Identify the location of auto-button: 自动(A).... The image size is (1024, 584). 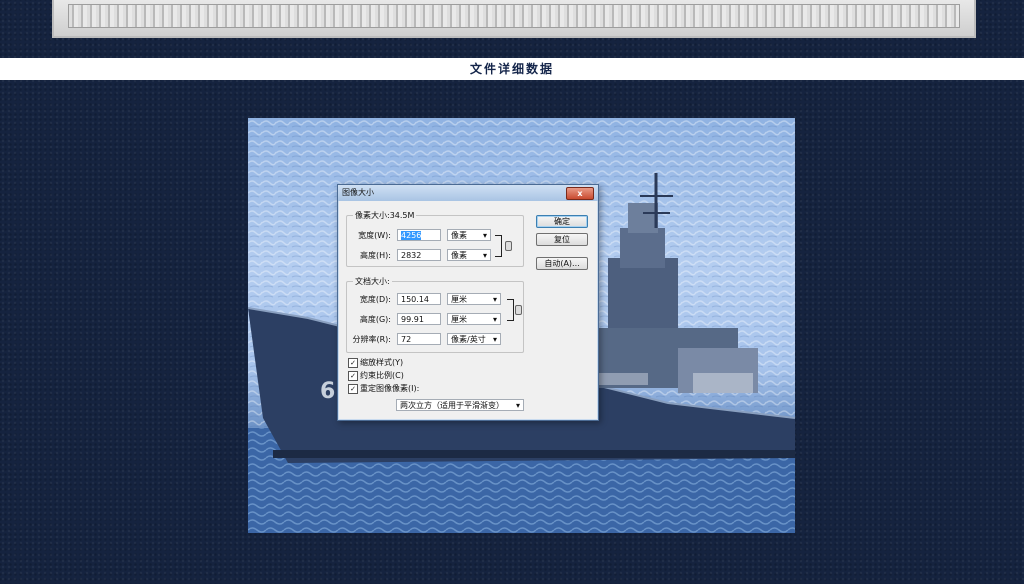
(562, 263).